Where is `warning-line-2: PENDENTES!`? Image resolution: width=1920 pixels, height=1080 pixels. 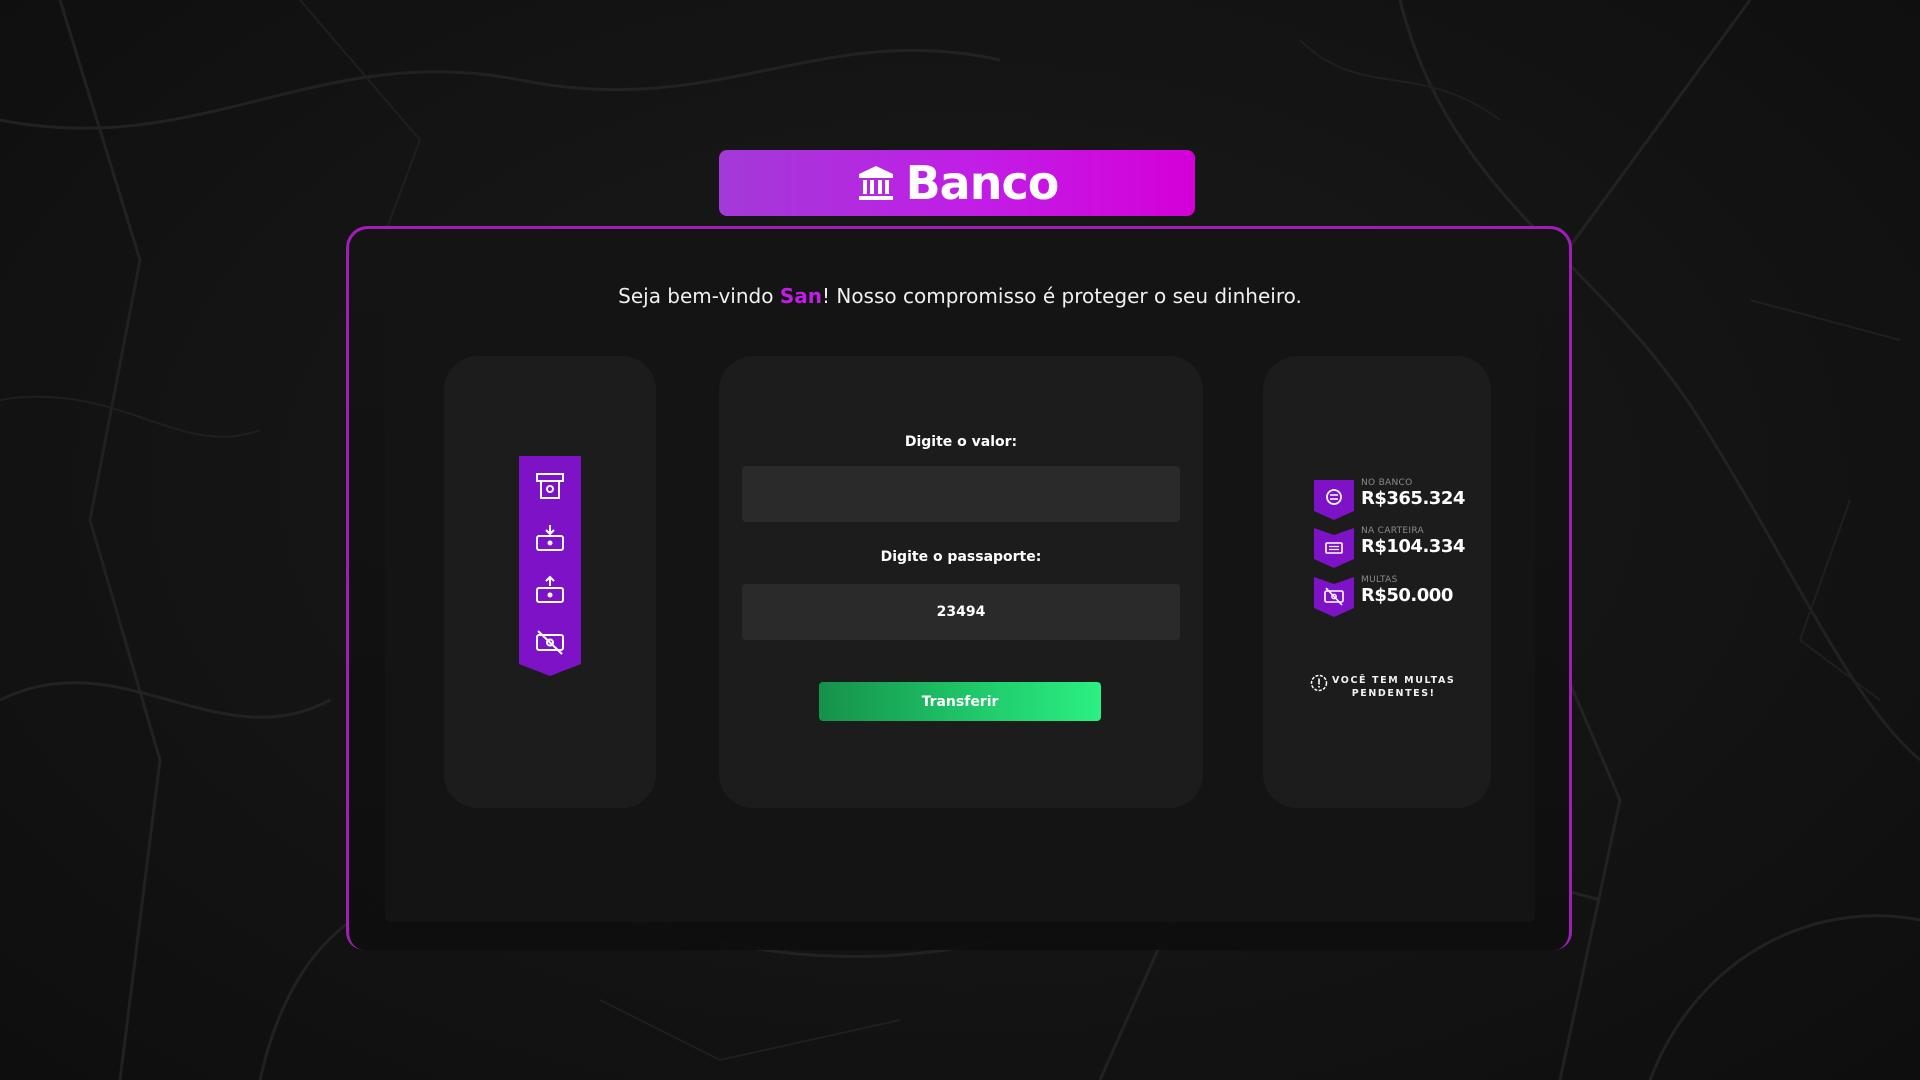 warning-line-2: PENDENTES! is located at coordinates (1393, 693).